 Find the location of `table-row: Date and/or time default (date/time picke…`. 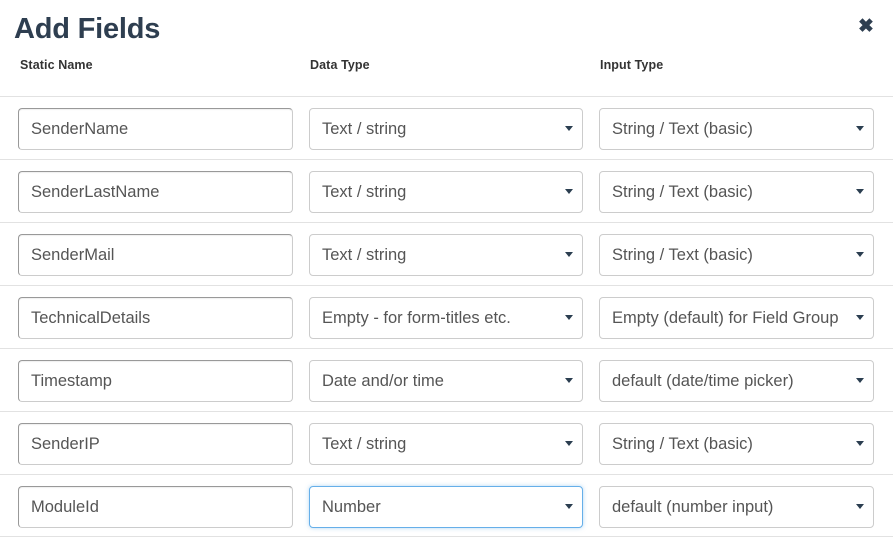

table-row: Date and/or time default (date/time picke… is located at coordinates (446, 379).